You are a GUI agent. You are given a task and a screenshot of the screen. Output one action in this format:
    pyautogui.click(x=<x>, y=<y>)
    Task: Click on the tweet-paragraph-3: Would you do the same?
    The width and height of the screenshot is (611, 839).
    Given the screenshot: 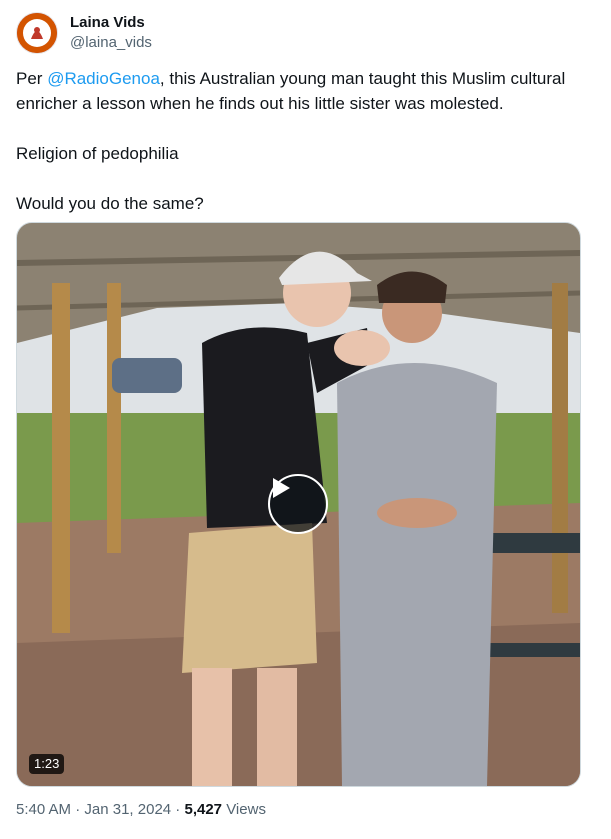 What is the action you would take?
    pyautogui.click(x=110, y=203)
    